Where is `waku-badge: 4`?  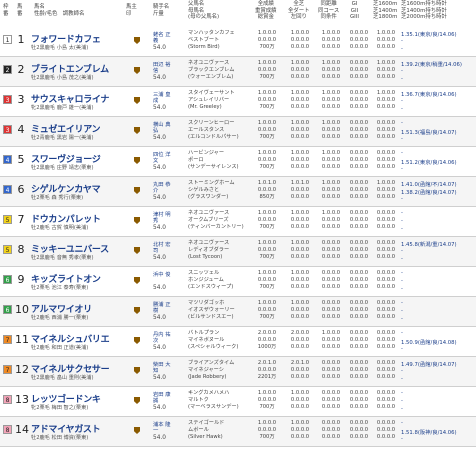 waku-badge: 4 is located at coordinates (7, 159).